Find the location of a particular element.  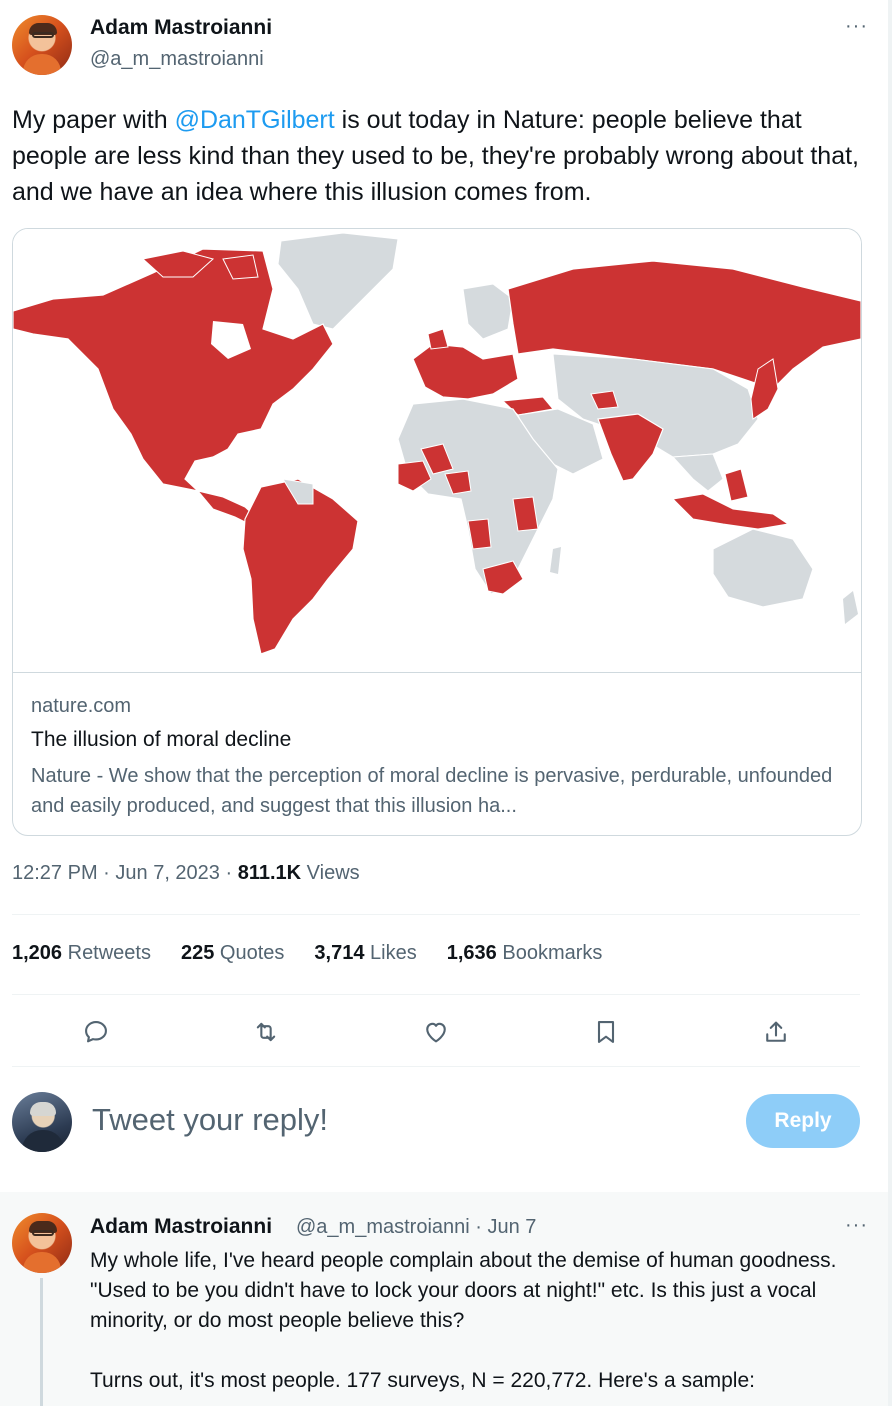

thread-connector-line is located at coordinates (41, 1342).